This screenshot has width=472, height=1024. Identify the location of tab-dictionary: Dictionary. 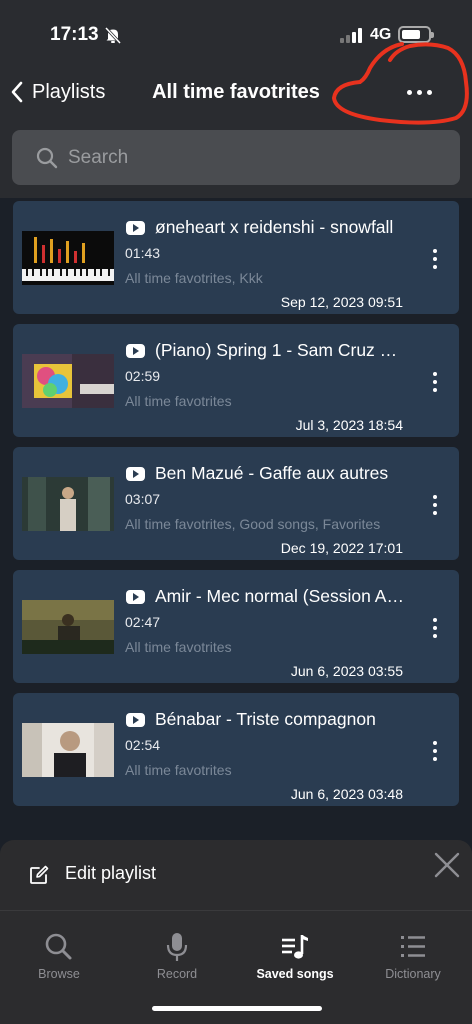
(413, 957).